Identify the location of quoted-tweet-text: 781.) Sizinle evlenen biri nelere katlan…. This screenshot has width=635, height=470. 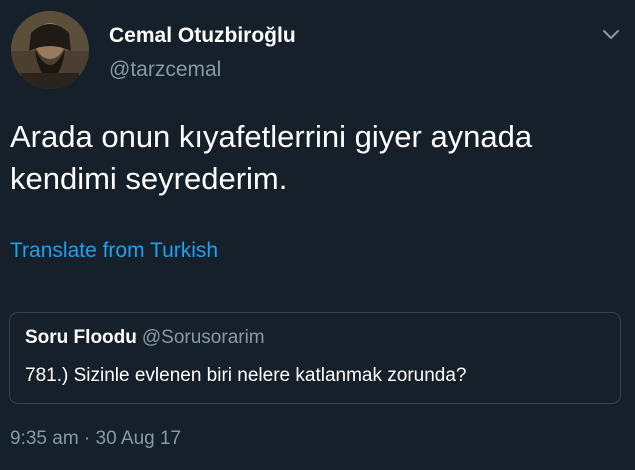
(246, 375).